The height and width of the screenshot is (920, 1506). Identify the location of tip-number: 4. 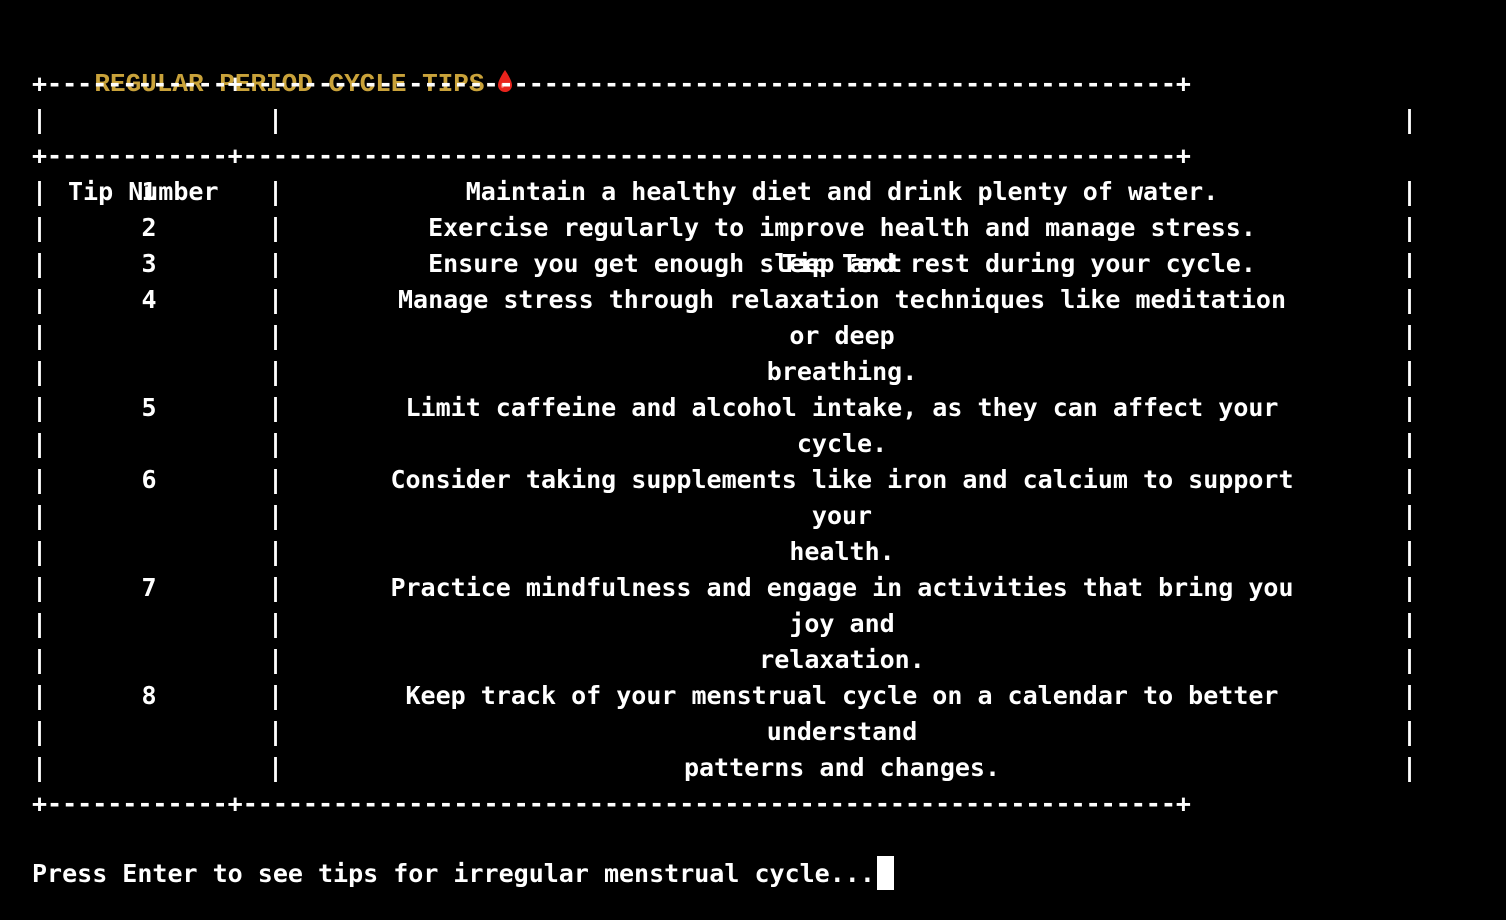
(149, 299).